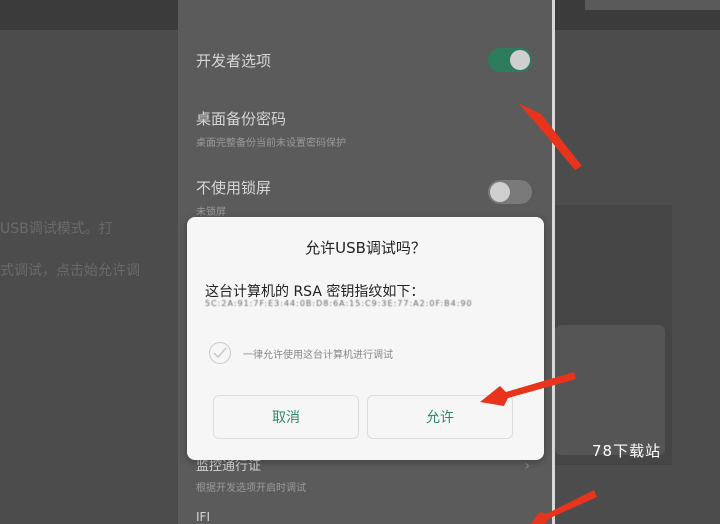  I want to click on background-text-1: USB调试模式。打, so click(56, 229).